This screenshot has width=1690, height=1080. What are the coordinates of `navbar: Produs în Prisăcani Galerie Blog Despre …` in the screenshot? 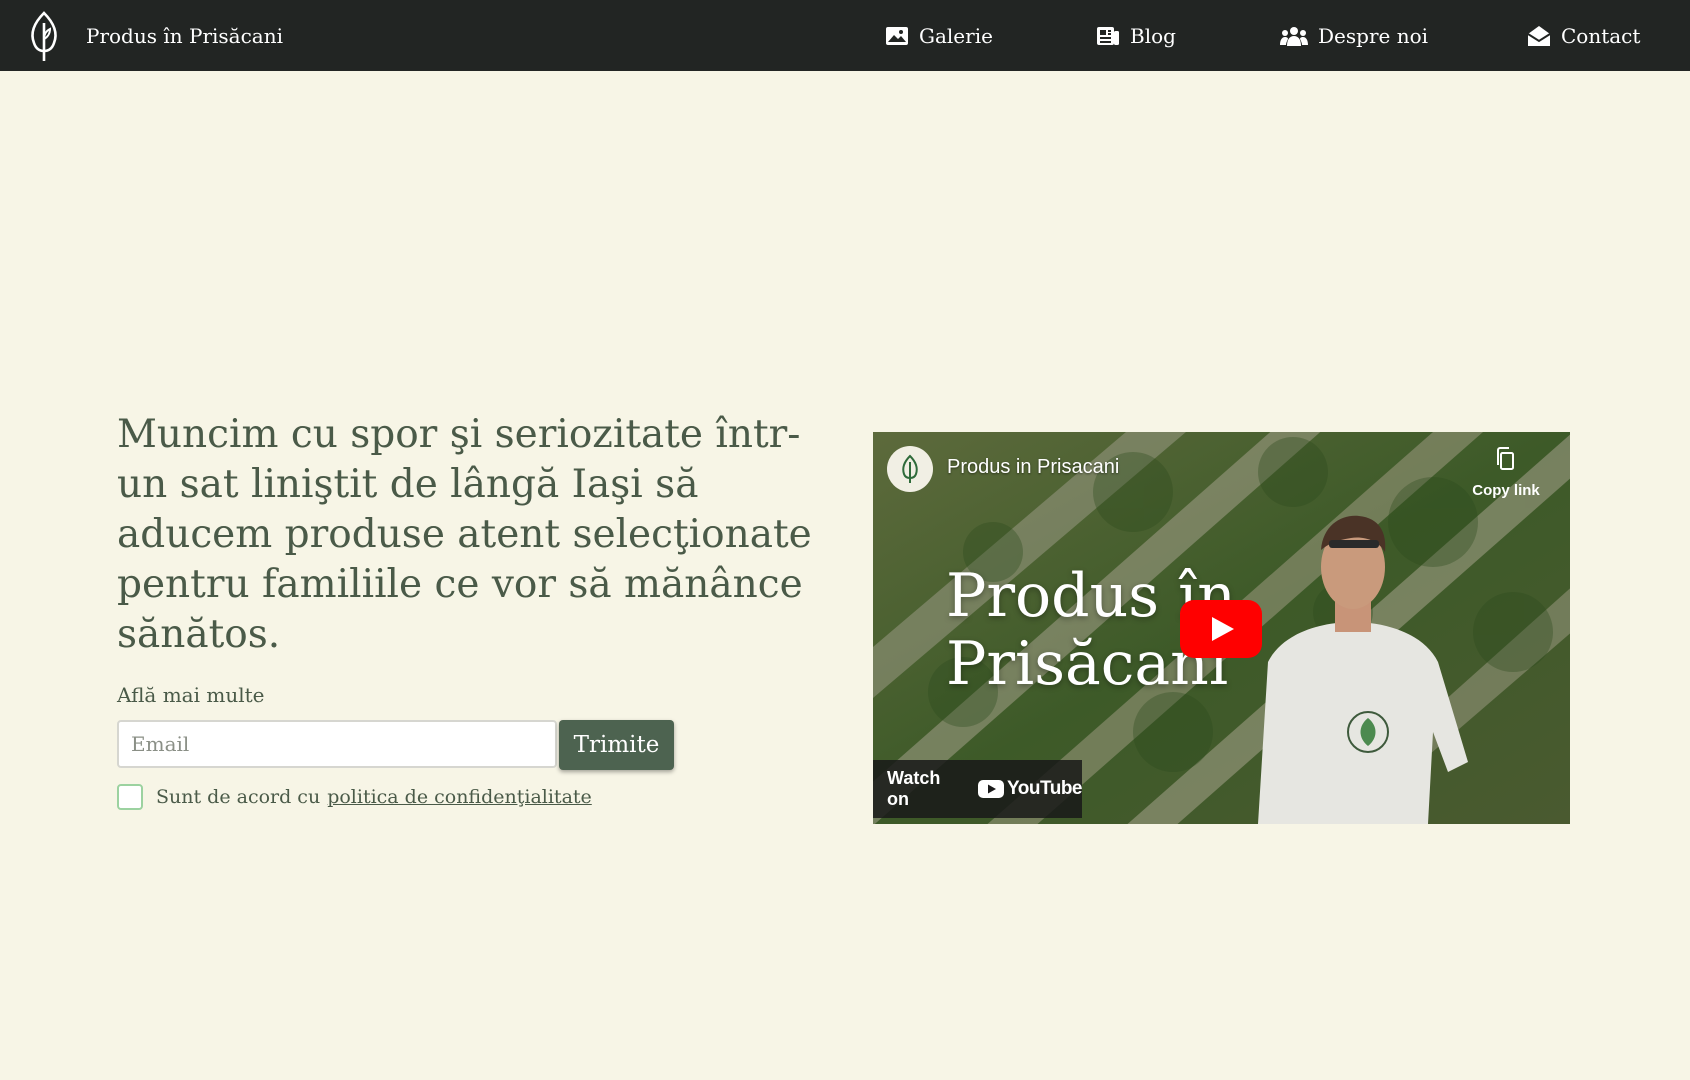 It's located at (845, 35).